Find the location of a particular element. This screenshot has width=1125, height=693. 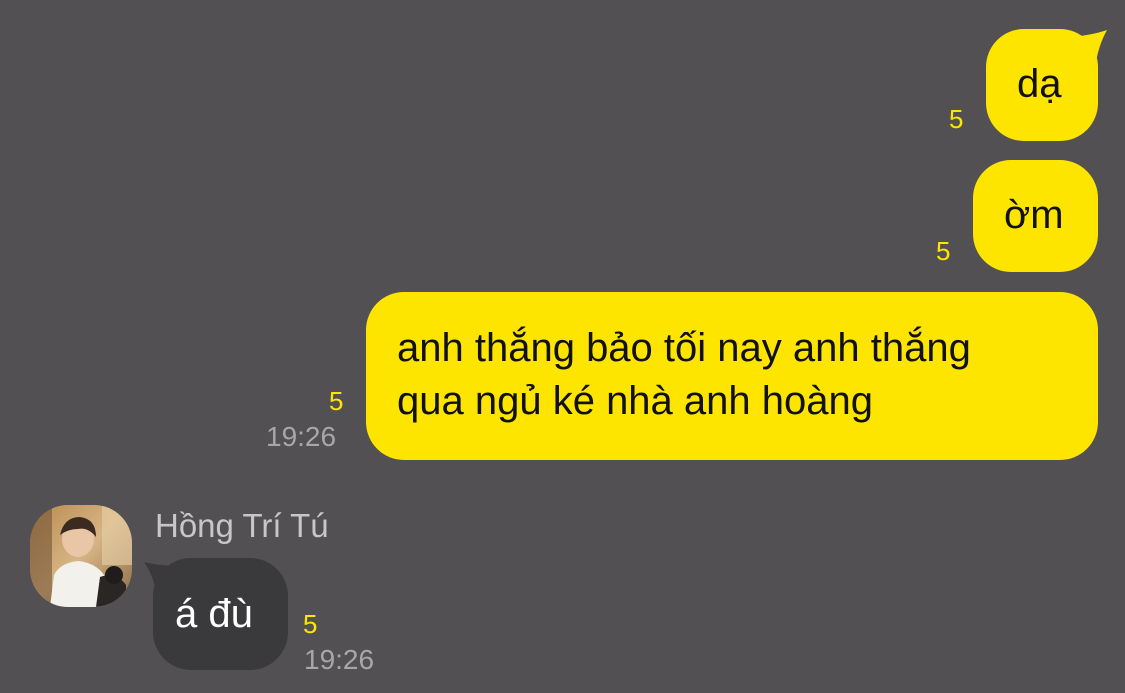

message-bubble-incoming: á đù is located at coordinates (220, 614).